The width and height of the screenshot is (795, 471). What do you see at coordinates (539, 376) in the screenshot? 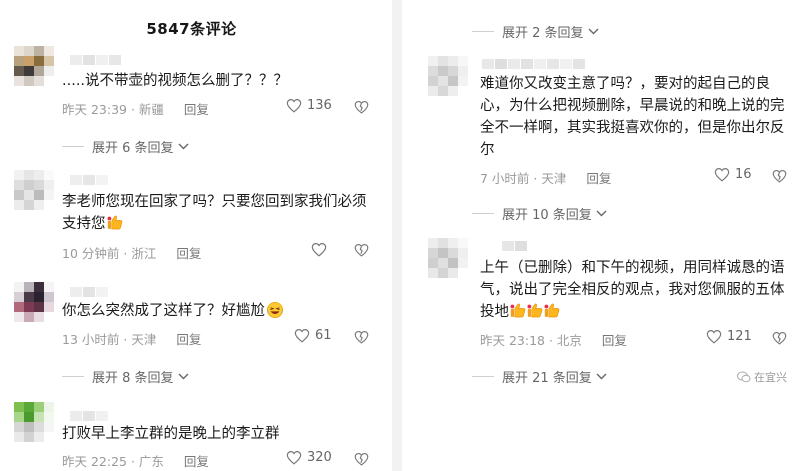
I see `expand-replies-button: 展开 21 条回复` at bounding box center [539, 376].